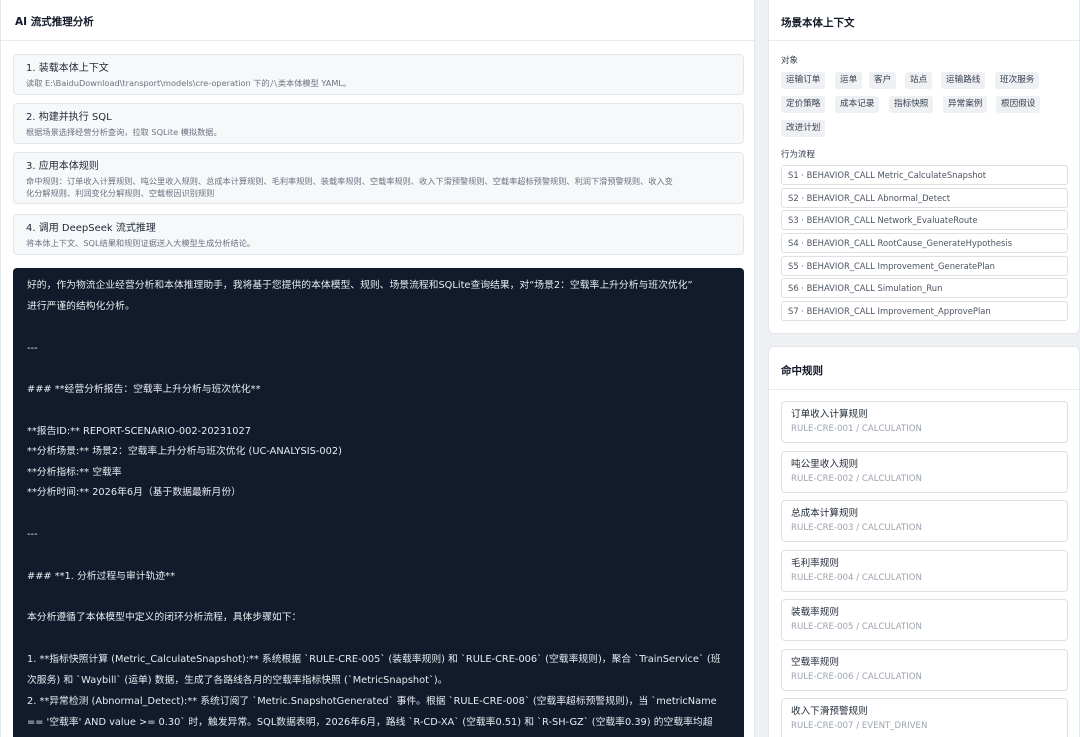  Describe the element at coordinates (825, 513) in the screenshot. I see `rule-name: 总成本计算规则` at that location.